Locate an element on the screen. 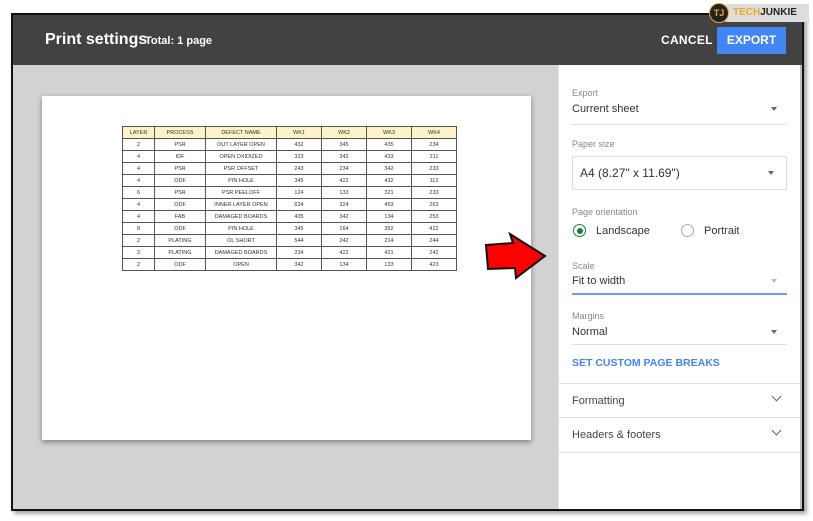  watermark-text: TECHJUNKIE is located at coordinates (765, 12).